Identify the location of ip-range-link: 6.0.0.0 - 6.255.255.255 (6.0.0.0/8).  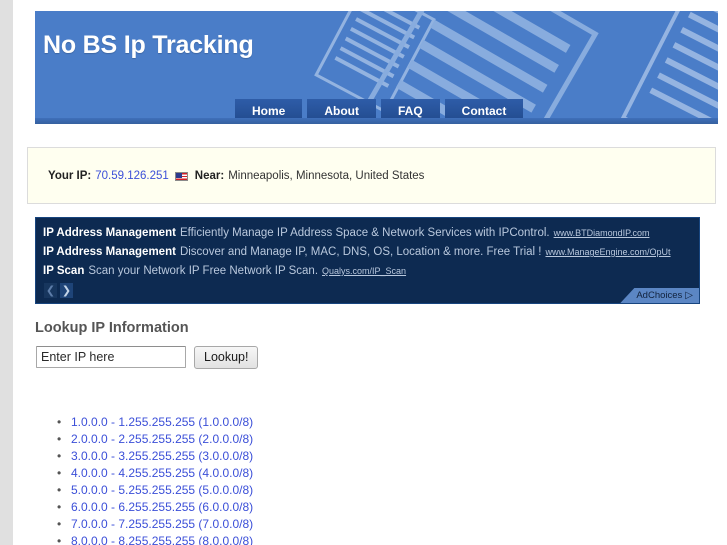
(162, 507).